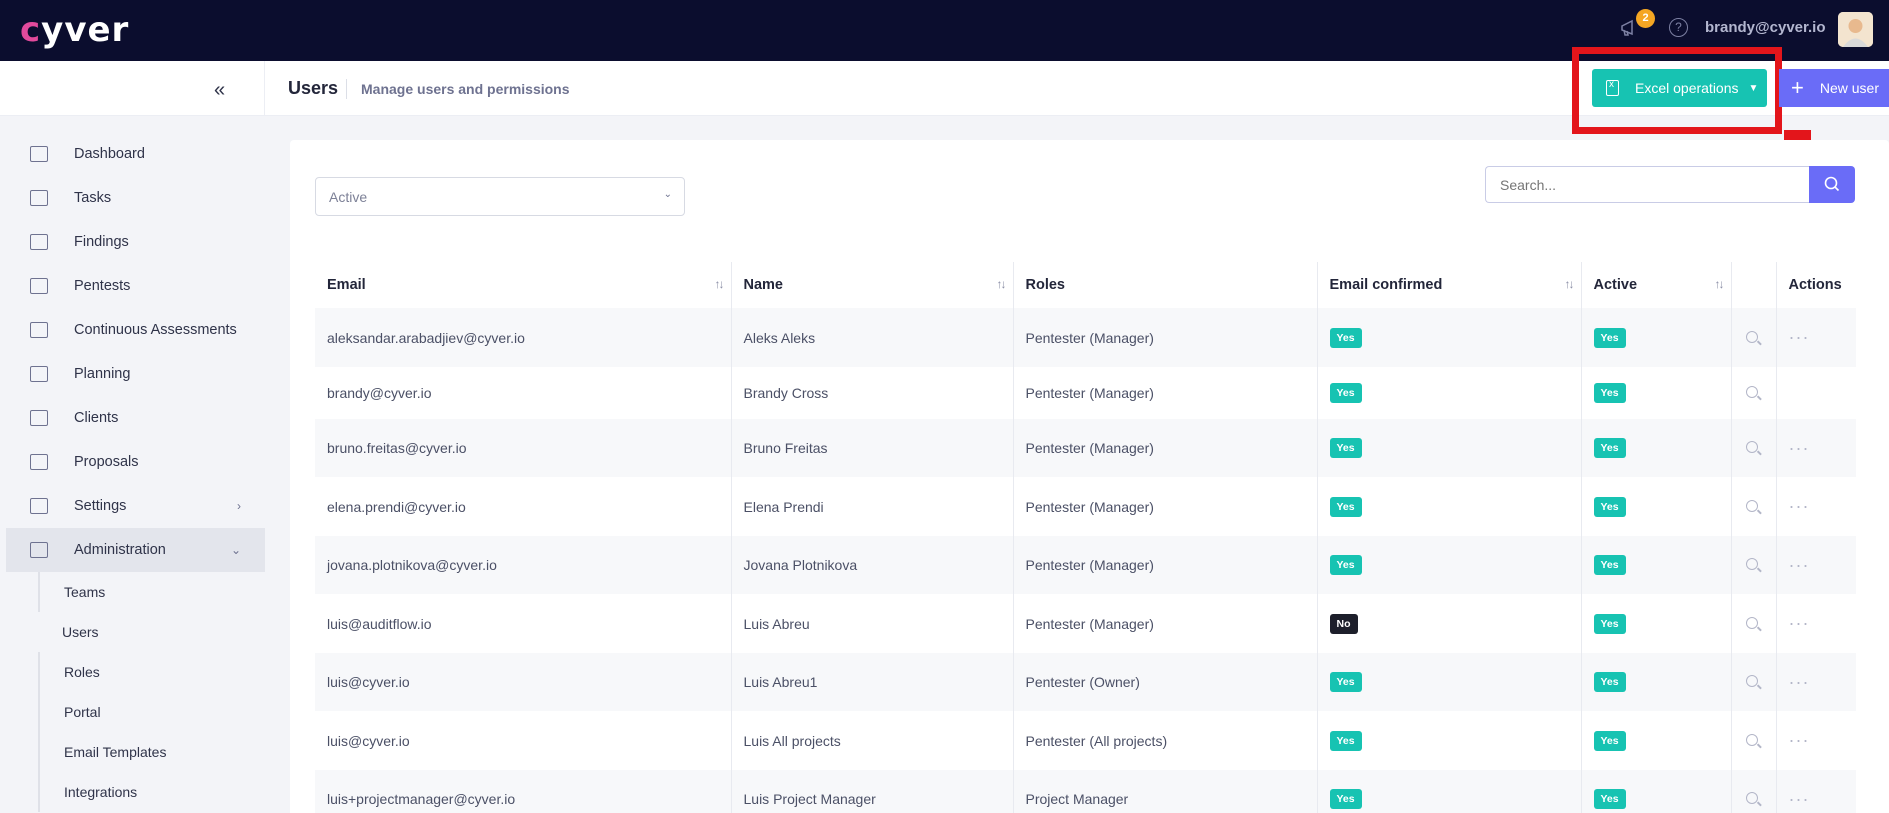 Image resolution: width=1889 pixels, height=813 pixels. I want to click on column-header-email-confirmed: Email confirmed ↑↓, so click(1449, 285).